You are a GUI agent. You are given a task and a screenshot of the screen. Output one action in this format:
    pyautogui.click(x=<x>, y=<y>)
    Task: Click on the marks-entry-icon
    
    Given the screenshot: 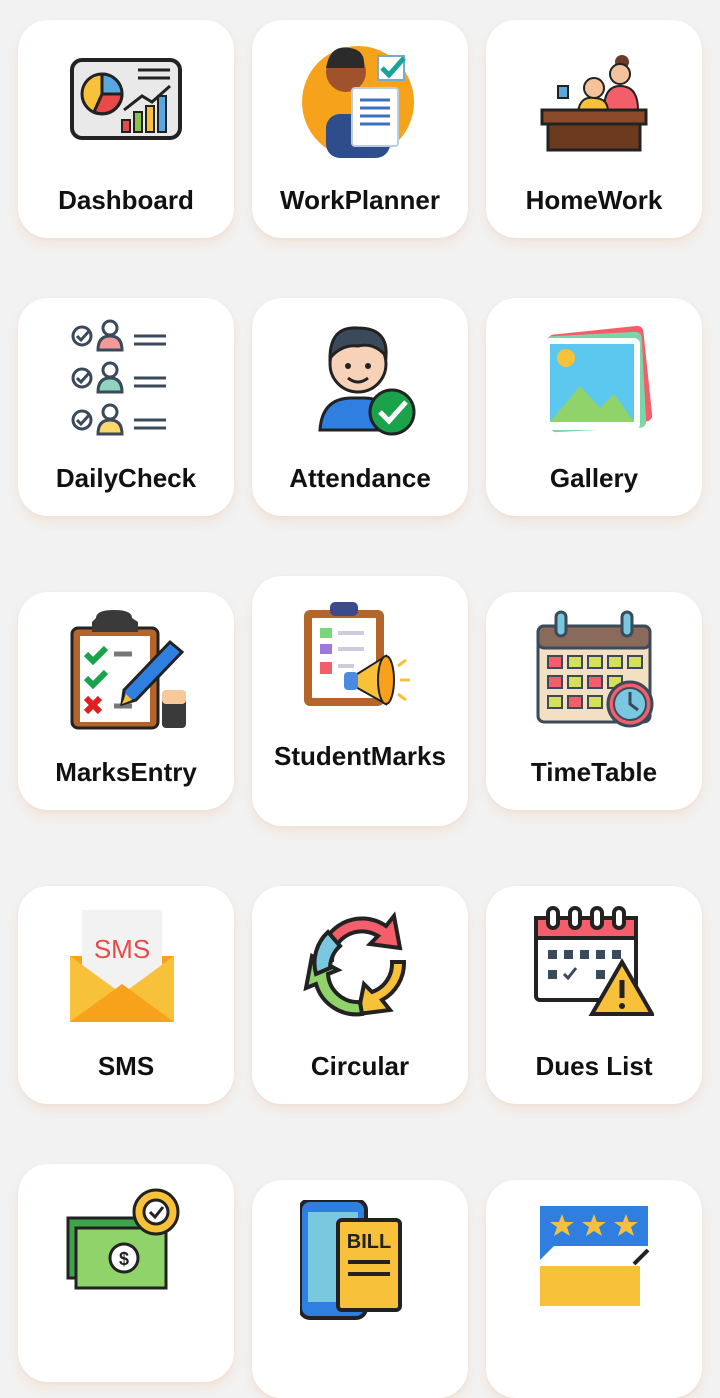 What is the action you would take?
    pyautogui.click(x=126, y=670)
    